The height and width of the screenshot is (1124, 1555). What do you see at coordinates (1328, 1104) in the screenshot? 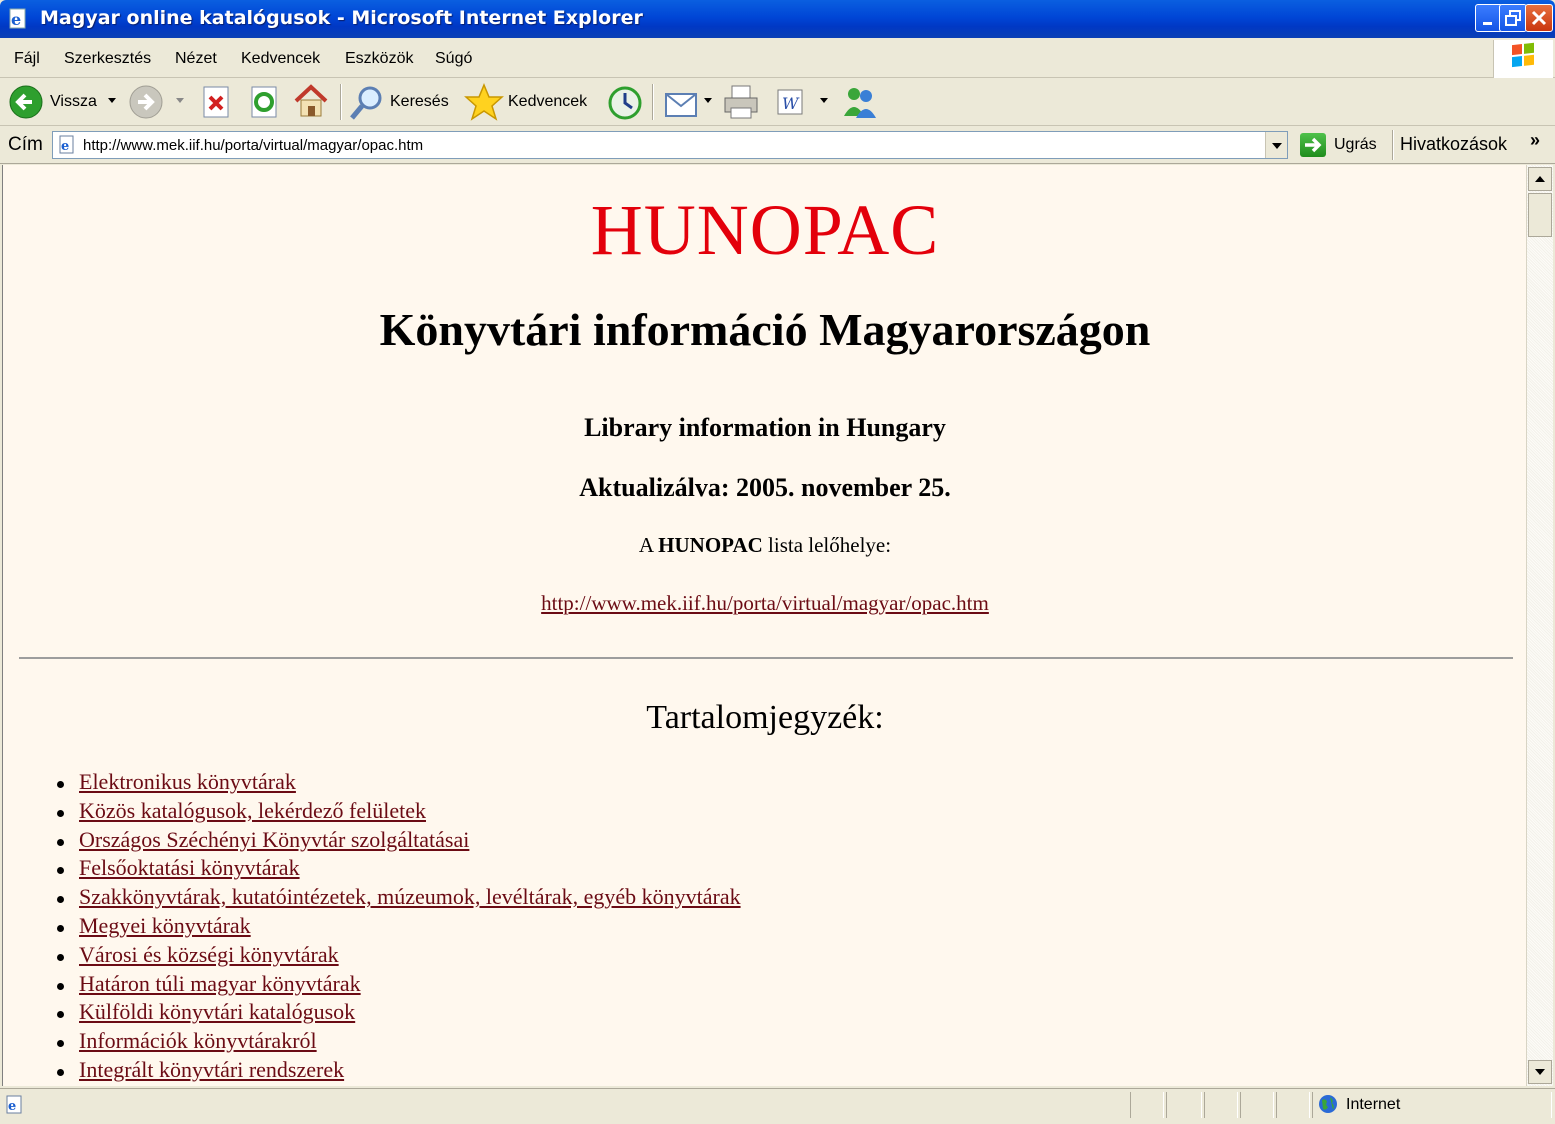
I see `globe-icon` at bounding box center [1328, 1104].